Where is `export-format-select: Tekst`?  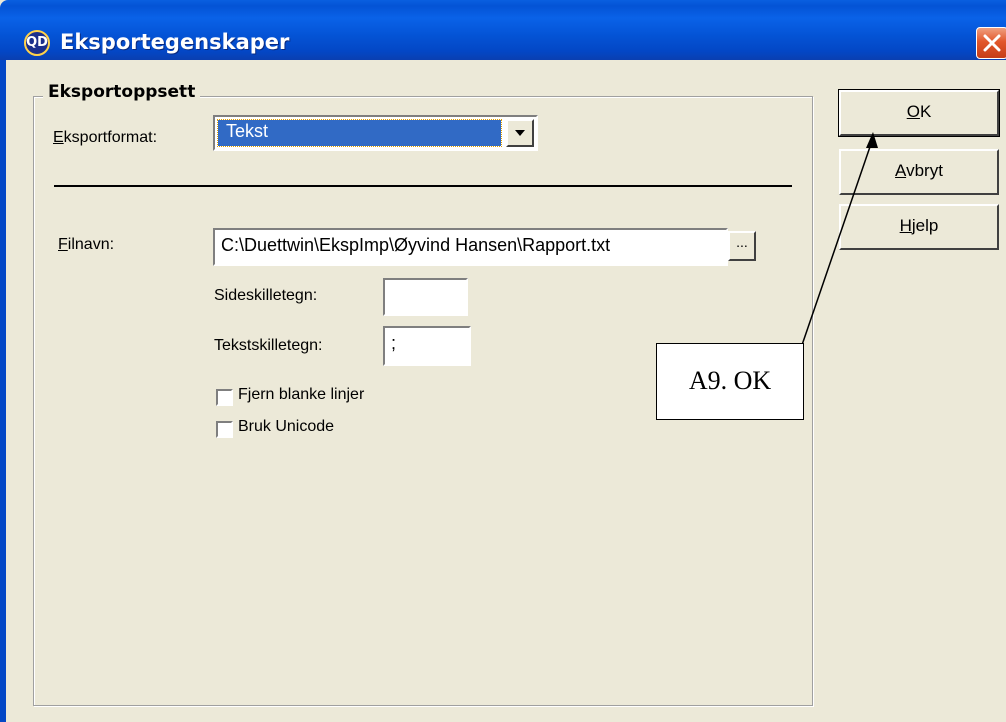
export-format-select: Tekst is located at coordinates (375, 133).